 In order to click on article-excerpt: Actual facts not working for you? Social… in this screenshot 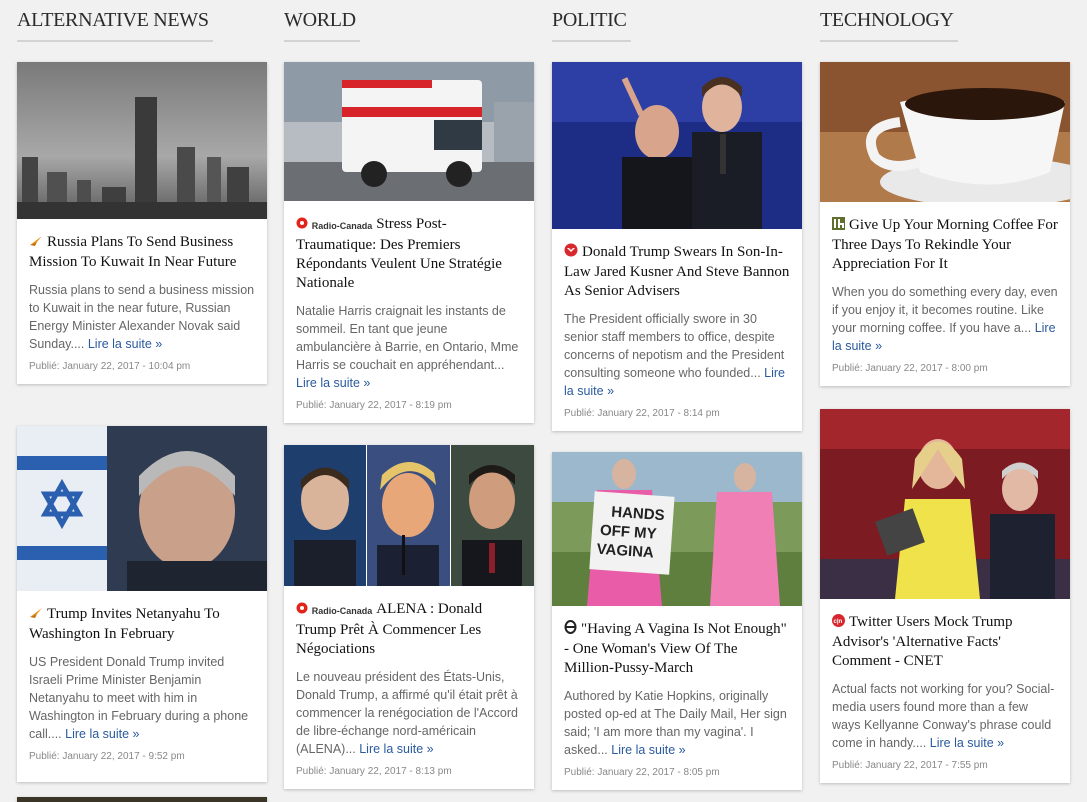, I will do `click(943, 716)`.